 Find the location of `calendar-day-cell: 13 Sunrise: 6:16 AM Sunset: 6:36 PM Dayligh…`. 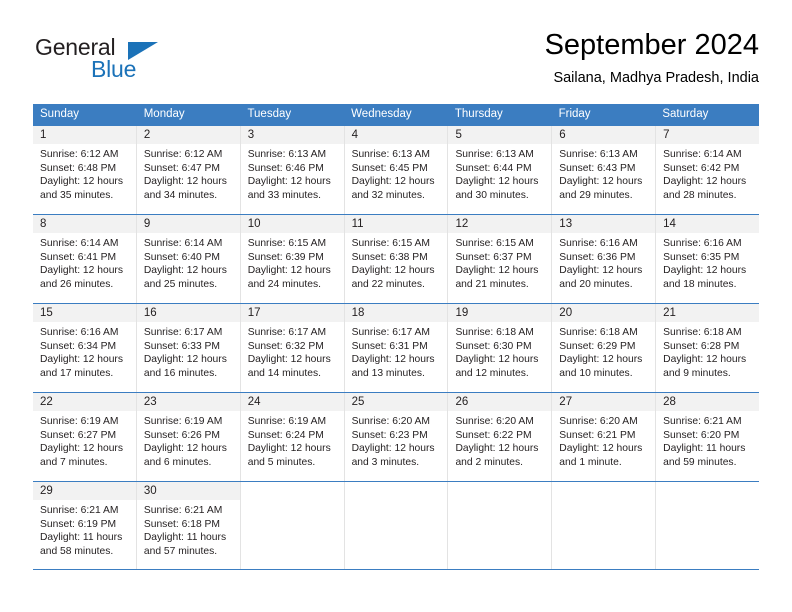

calendar-day-cell: 13 Sunrise: 6:16 AM Sunset: 6:36 PM Dayligh… is located at coordinates (604, 259).